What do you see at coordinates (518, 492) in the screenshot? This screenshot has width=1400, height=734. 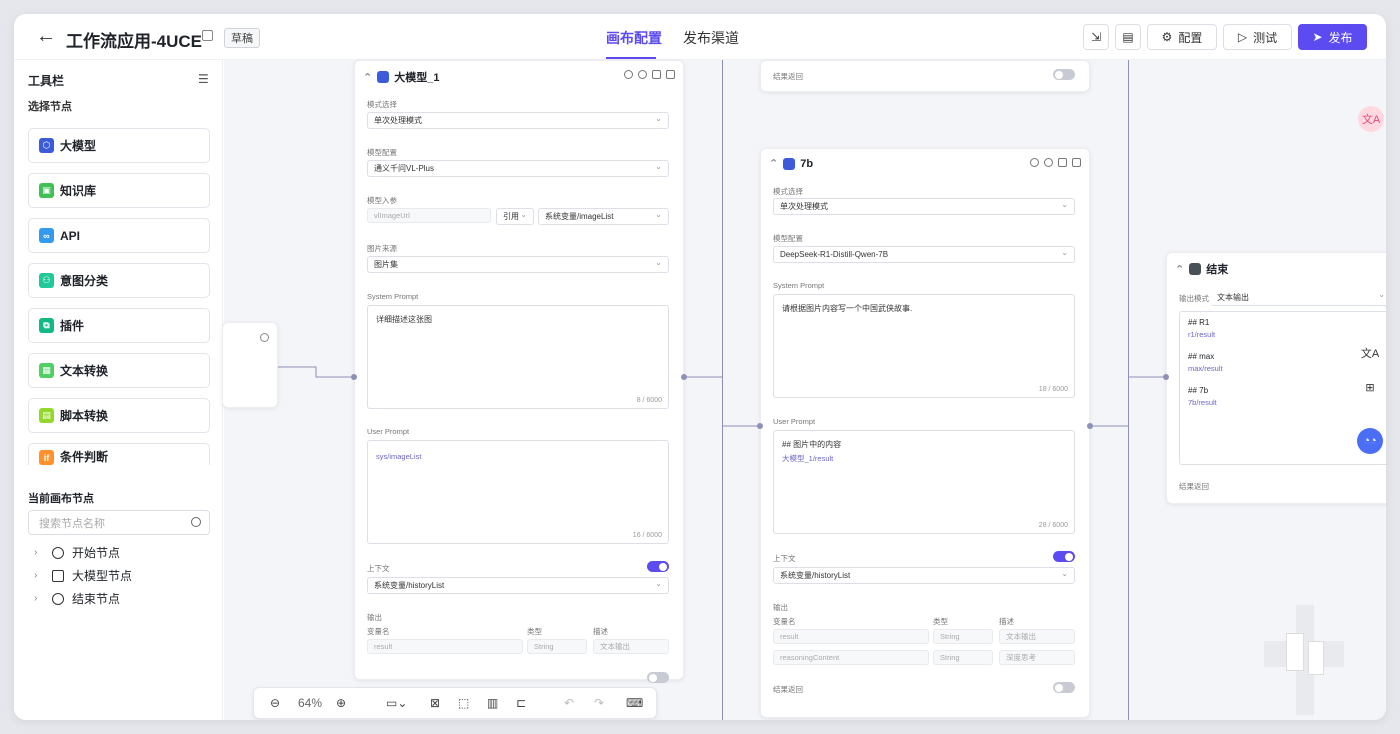 I see `user-prompt-field: sys/imageList 16 / 6000` at bounding box center [518, 492].